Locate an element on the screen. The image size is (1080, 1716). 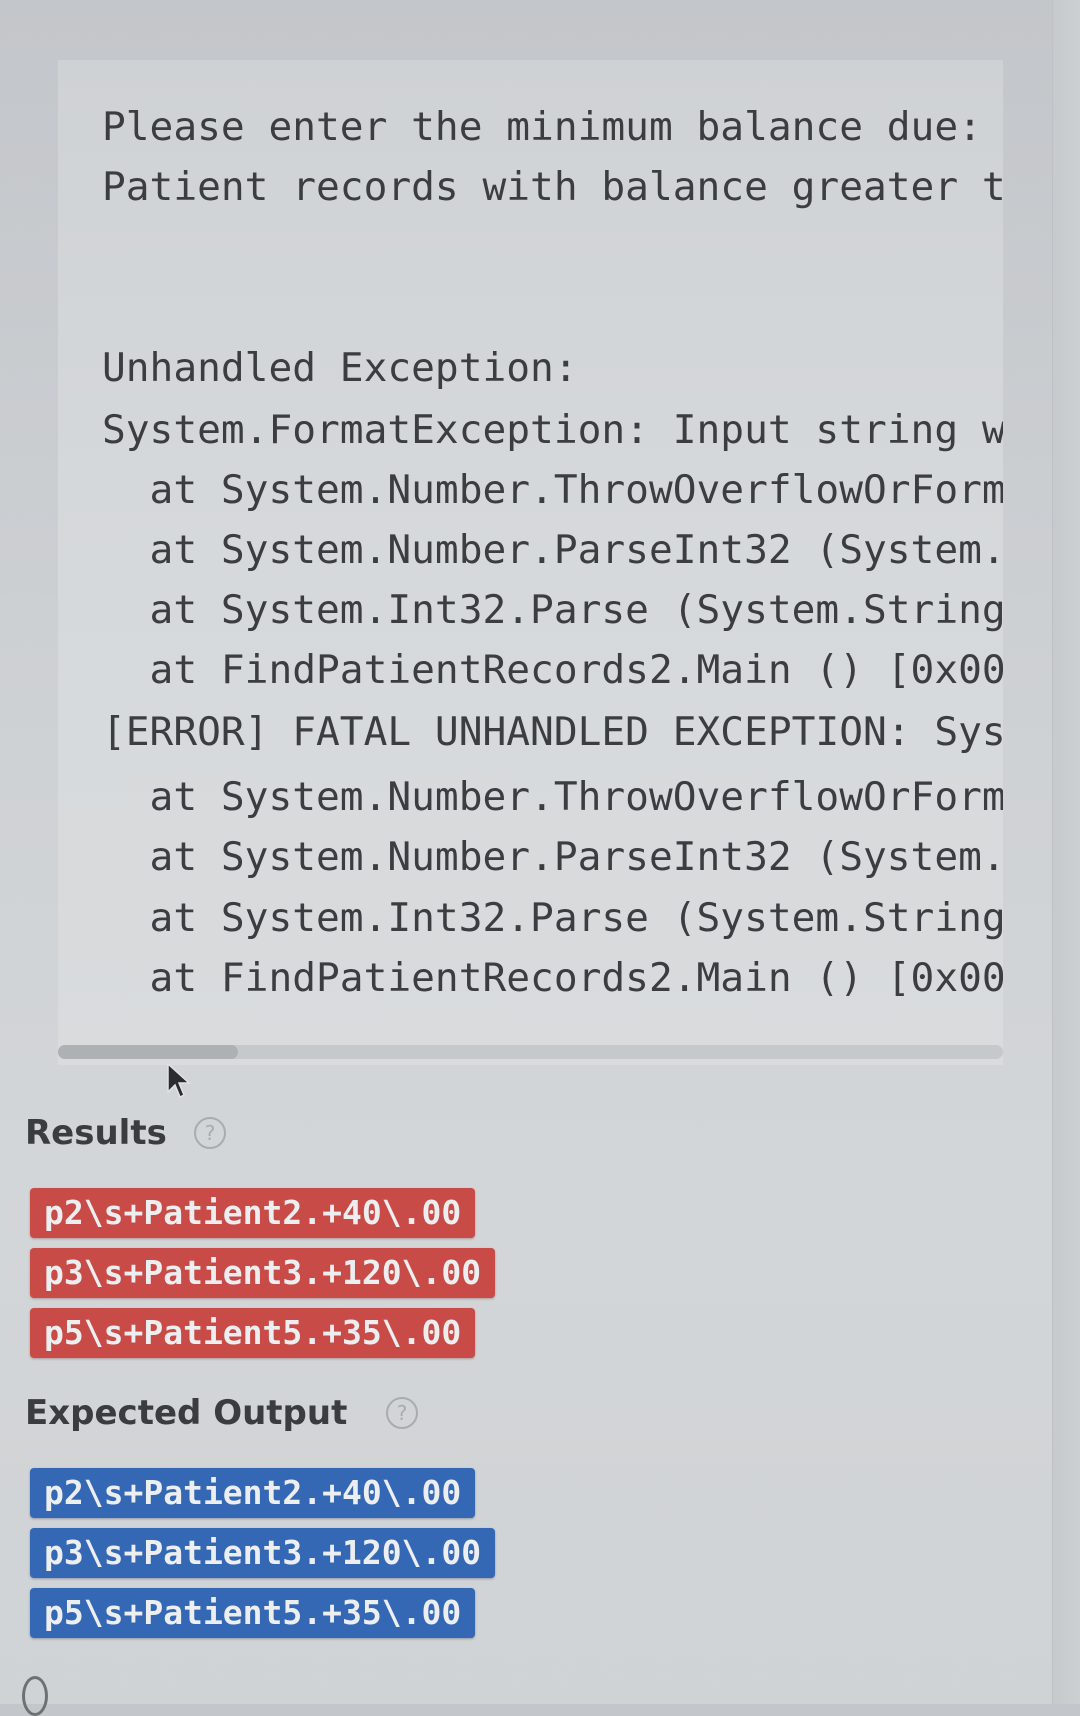
expected-output-heading: Expected Output is located at coordinates (186, 1413).